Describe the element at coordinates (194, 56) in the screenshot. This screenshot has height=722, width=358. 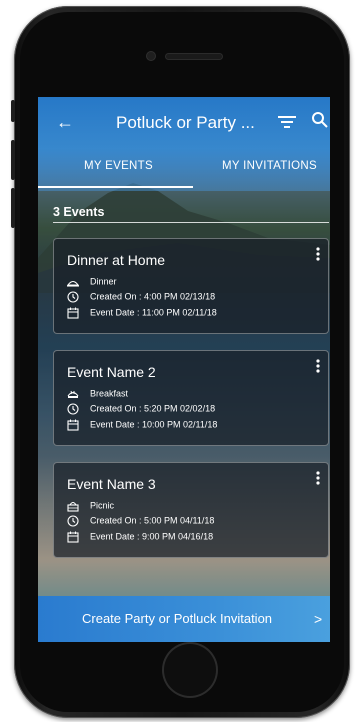
I see `earpiece-speaker` at that location.